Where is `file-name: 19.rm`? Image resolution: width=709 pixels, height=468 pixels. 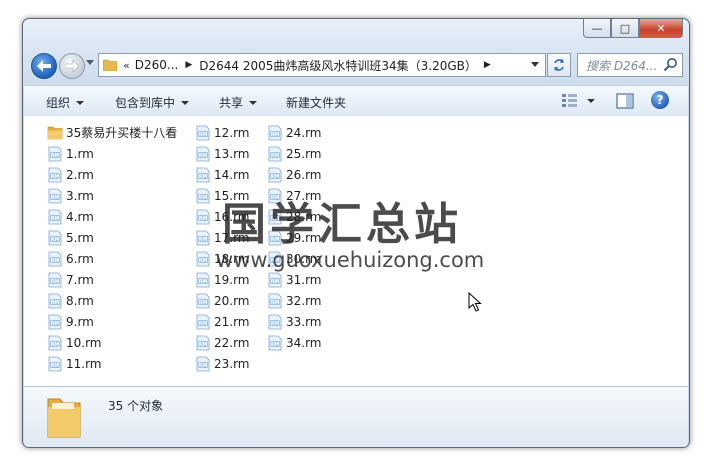 file-name: 19.rm is located at coordinates (232, 279).